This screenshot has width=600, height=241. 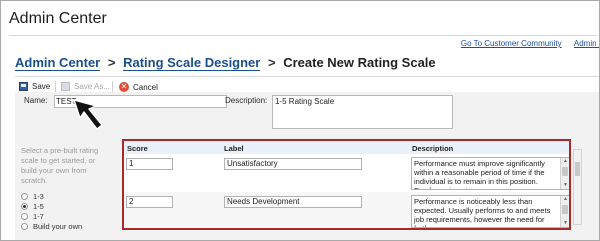 What do you see at coordinates (64, 216) in the screenshot?
I see `template-option-1-7: 1-7` at bounding box center [64, 216].